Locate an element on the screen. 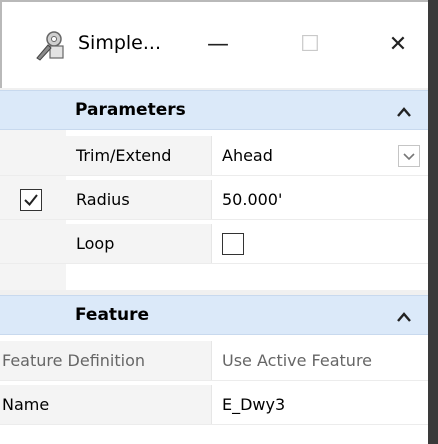  name-input: E_Dwy3 is located at coordinates (253, 404).